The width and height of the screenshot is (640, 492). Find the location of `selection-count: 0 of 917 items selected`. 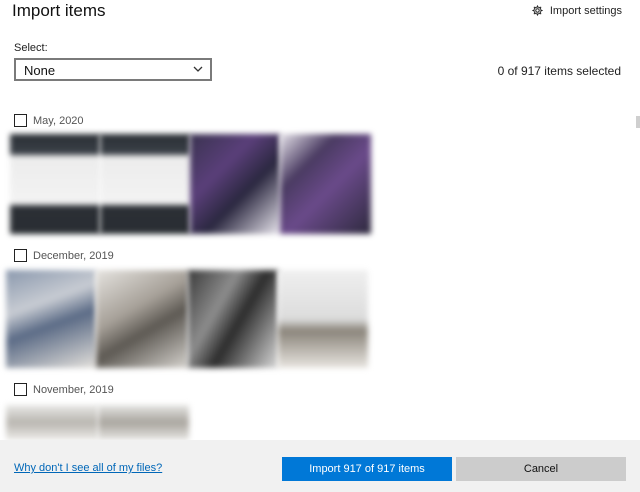

selection-count: 0 of 917 items selected is located at coordinates (559, 71).